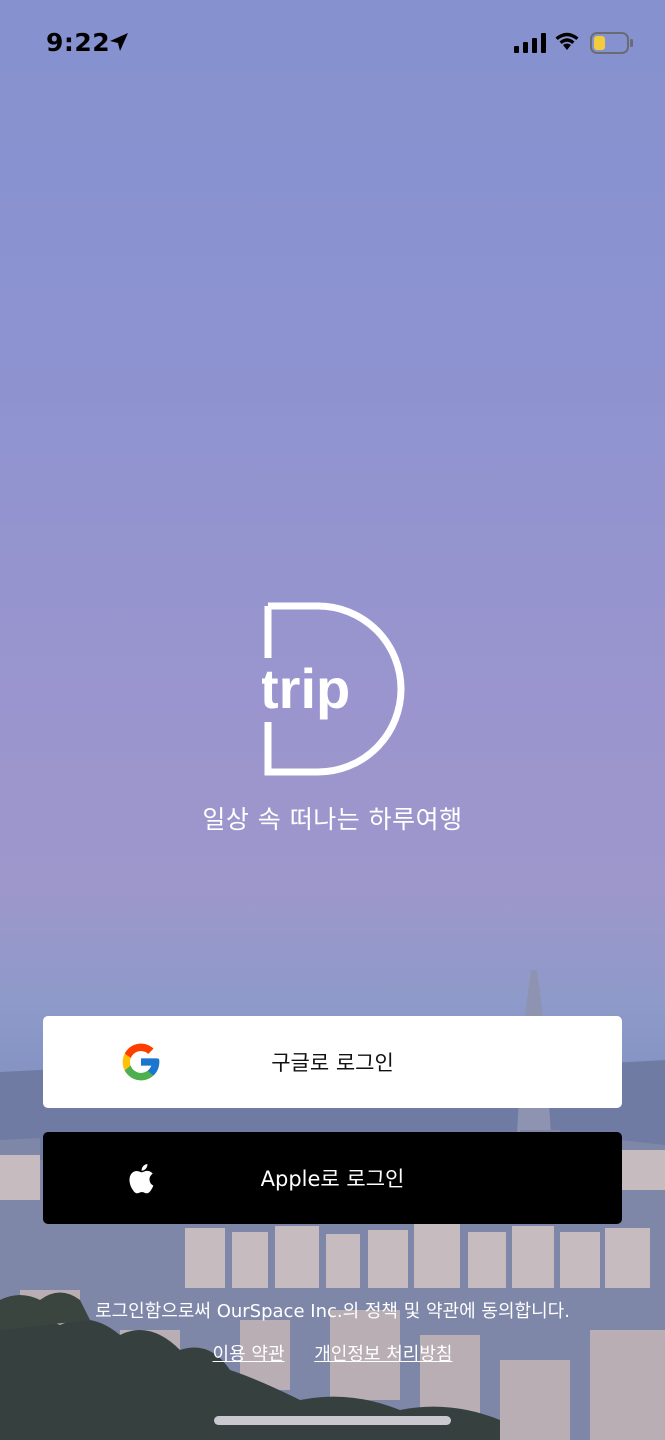 The width and height of the screenshot is (665, 1440). What do you see at coordinates (567, 41) in the screenshot?
I see `wifi-icon` at bounding box center [567, 41].